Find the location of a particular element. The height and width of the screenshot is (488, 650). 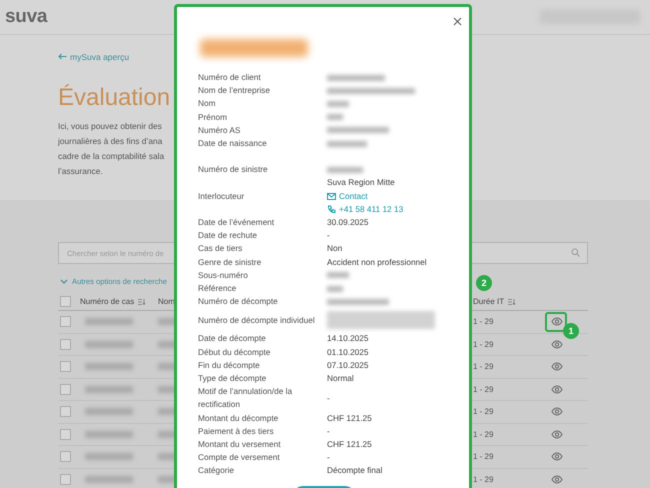

step-badge: 1 is located at coordinates (571, 331).